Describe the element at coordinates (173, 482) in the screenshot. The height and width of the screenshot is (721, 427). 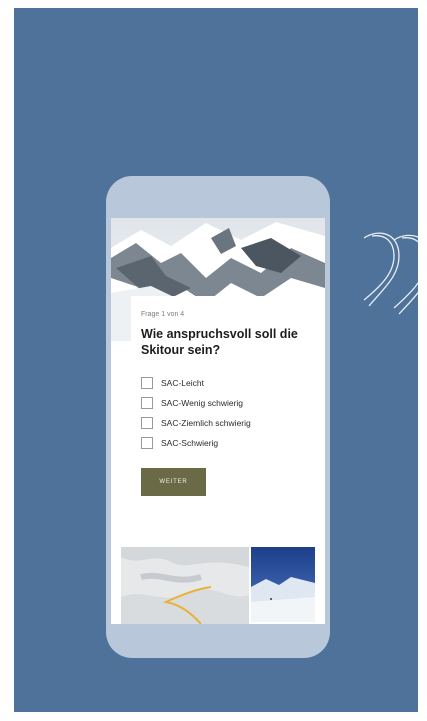
I see `next-button: WEITER` at that location.